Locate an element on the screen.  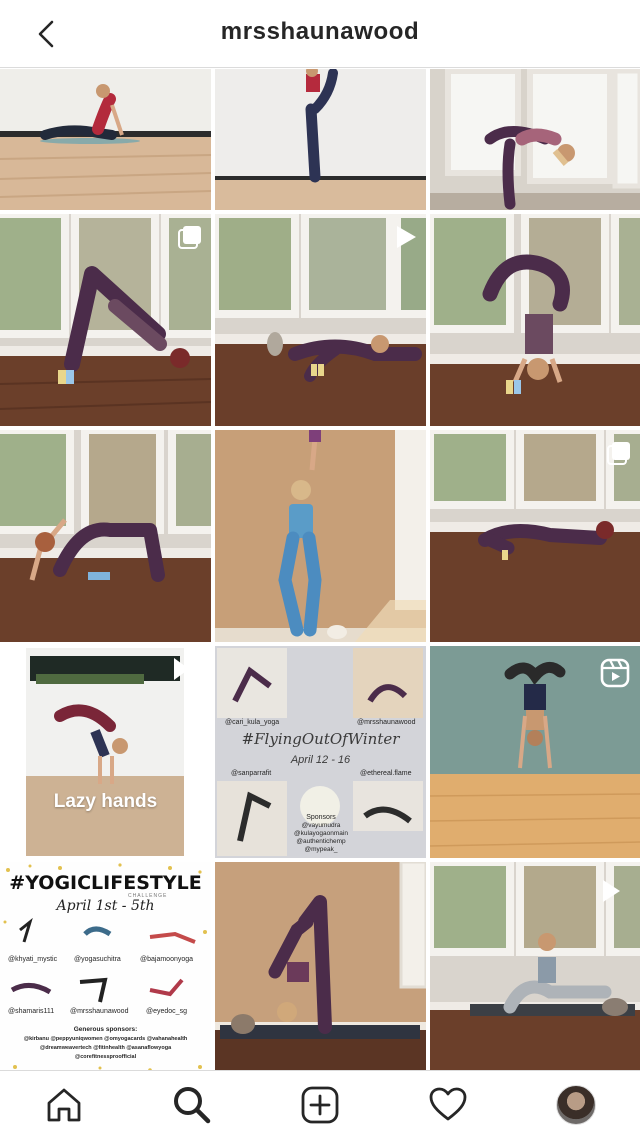
challenge-hashtag: #FlyingOutOfWinter is located at coordinates (320, 739).